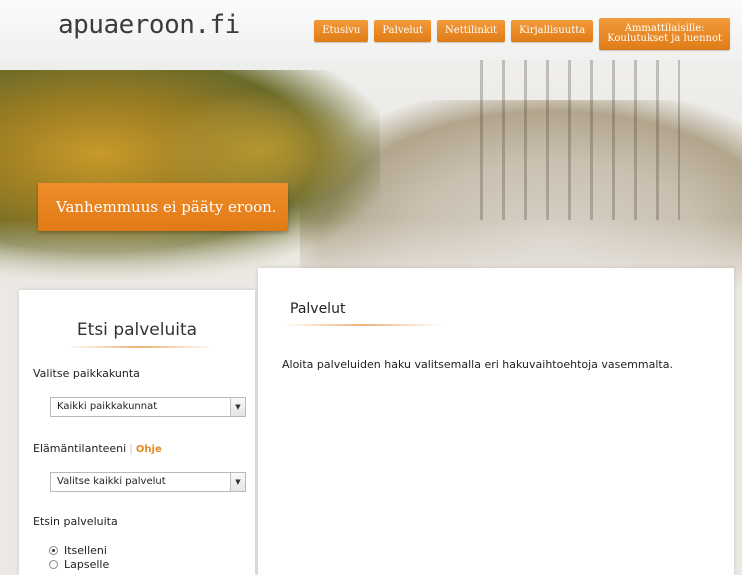 The width and height of the screenshot is (742, 575). I want to click on life-situation-label: Elämäntilanteeni, so click(80, 448).